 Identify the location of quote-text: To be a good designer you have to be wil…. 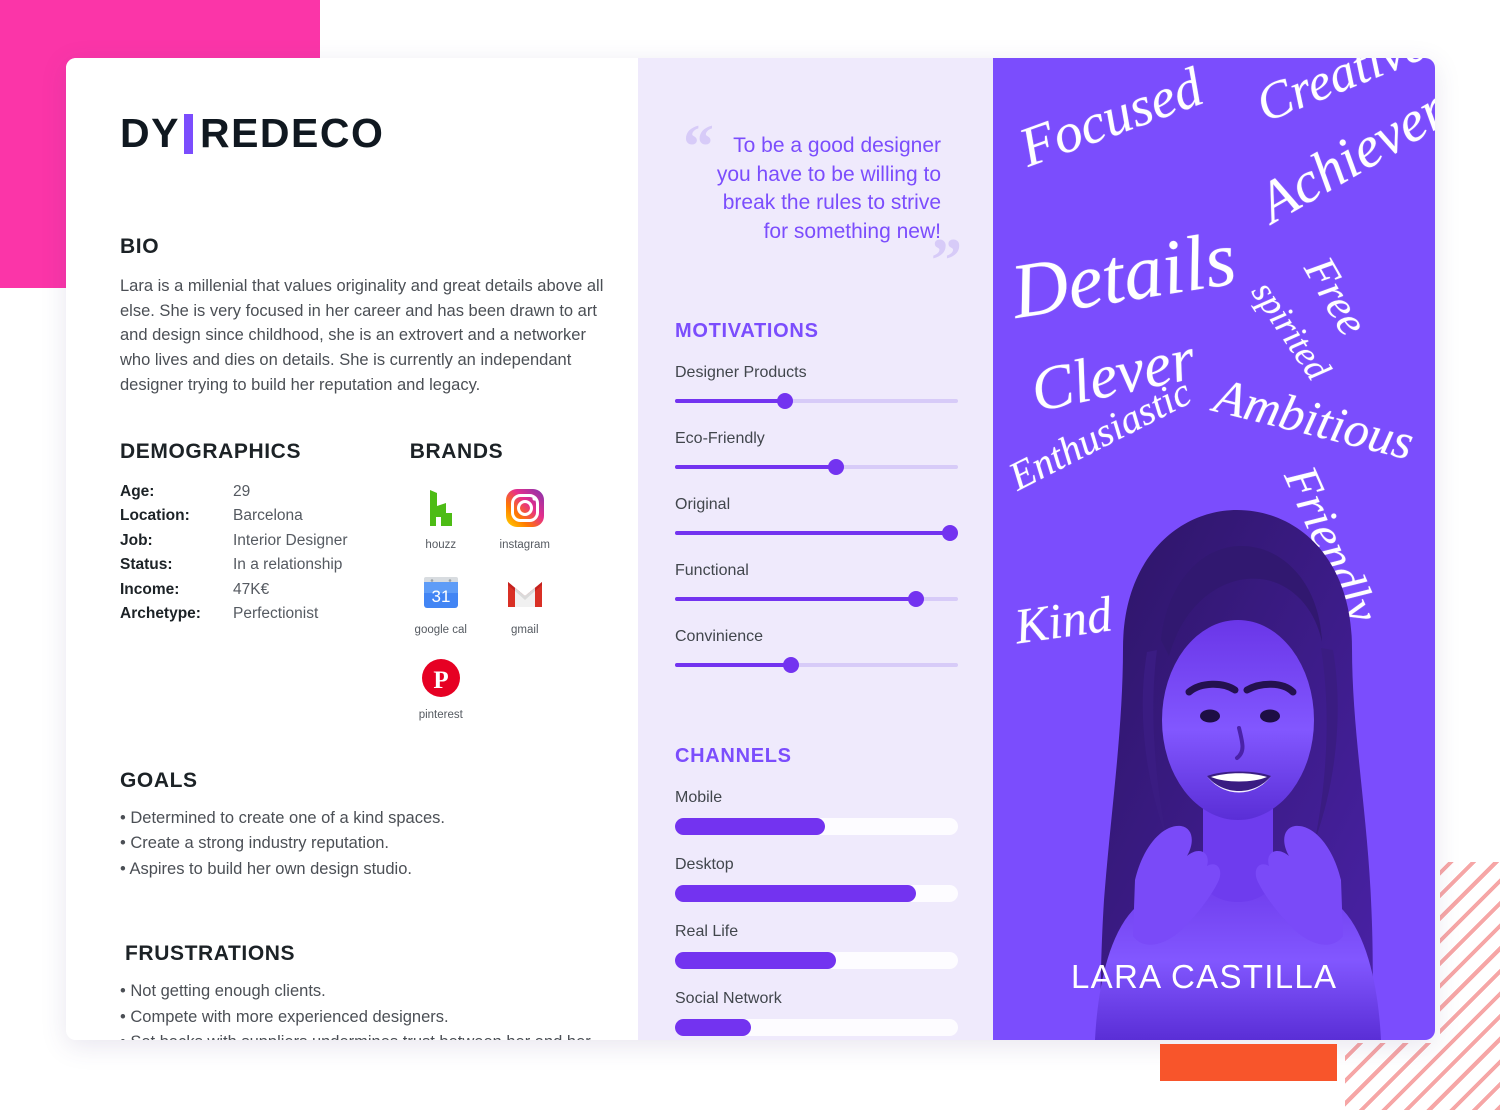
(828, 188).